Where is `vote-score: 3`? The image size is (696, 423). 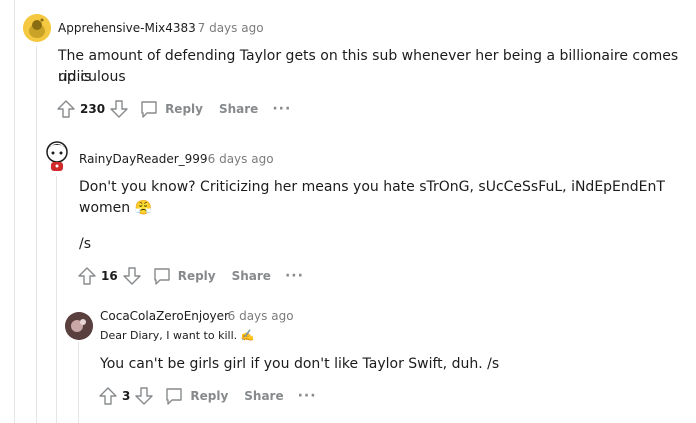
vote-score: 3 is located at coordinates (126, 396).